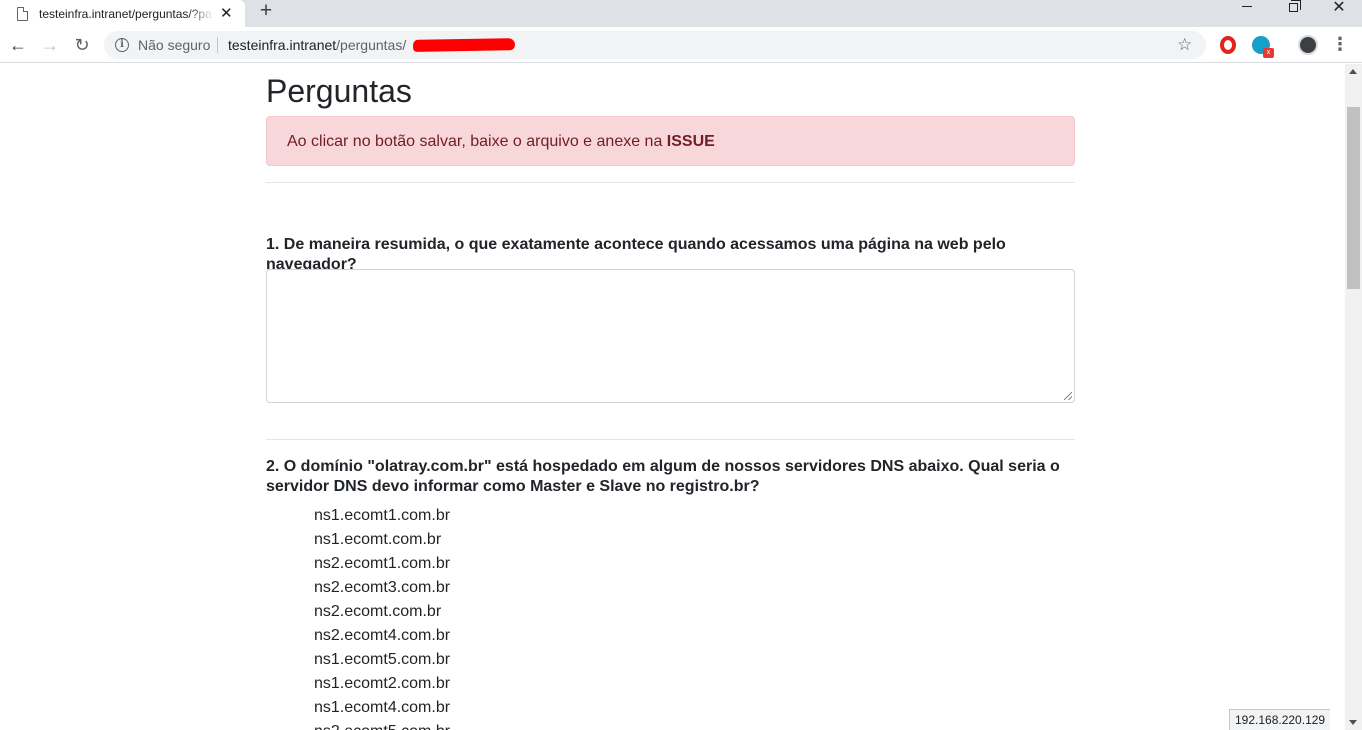 This screenshot has height=730, width=1362. Describe the element at coordinates (1353, 198) in the screenshot. I see `scroll-thumb` at that location.